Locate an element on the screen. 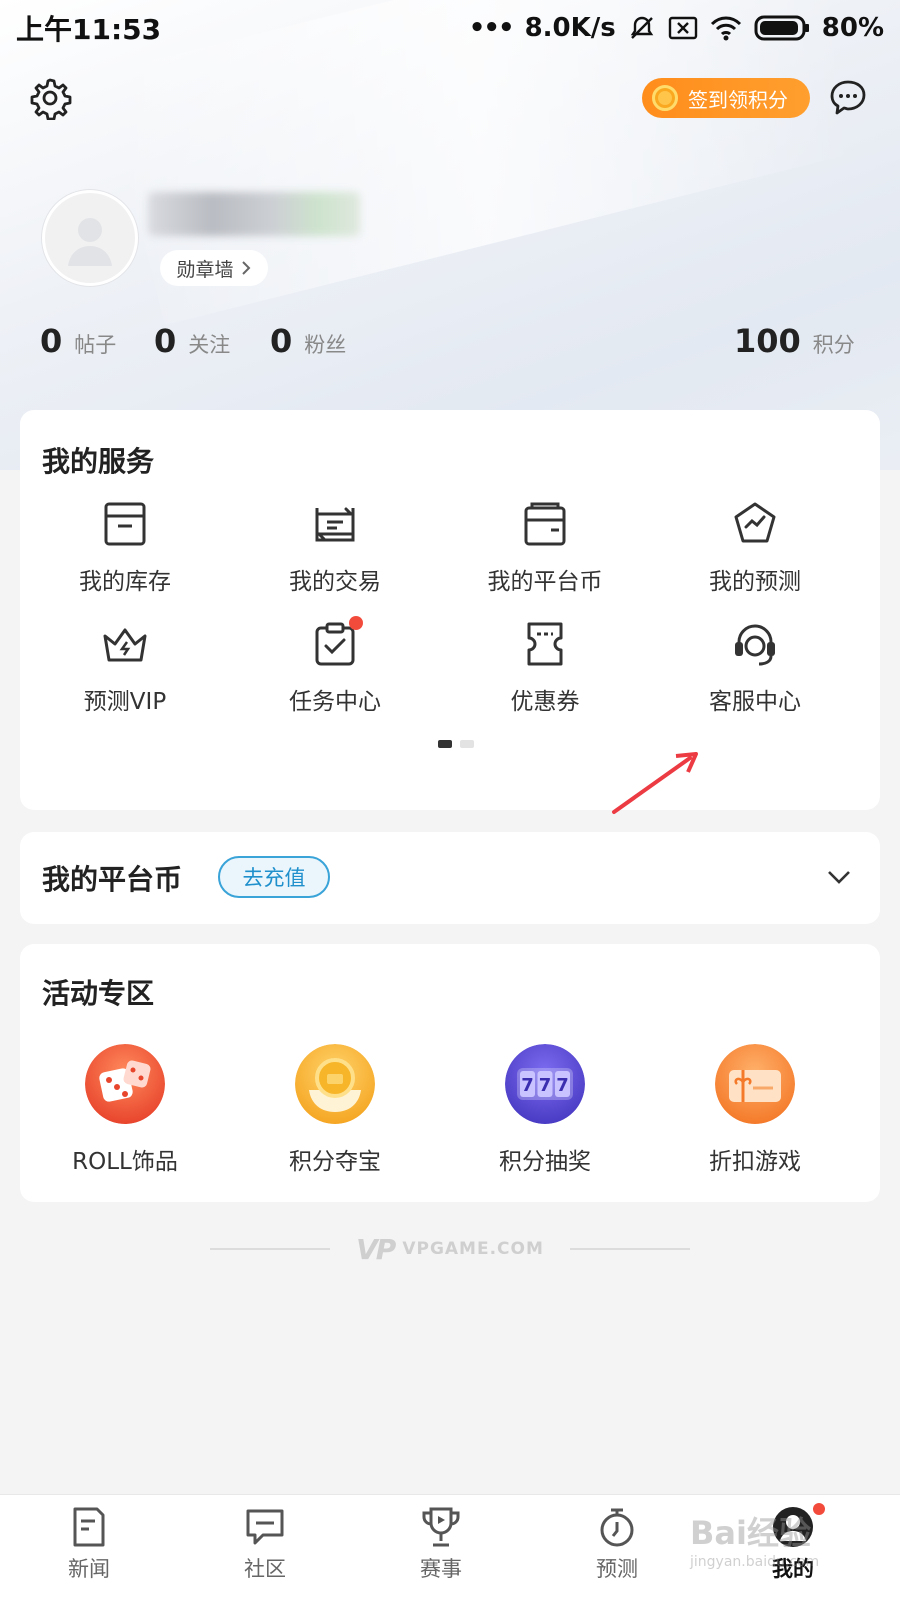 Image resolution: width=900 pixels, height=1600 pixels. tab-profile: 我的 is located at coordinates (793, 1543).